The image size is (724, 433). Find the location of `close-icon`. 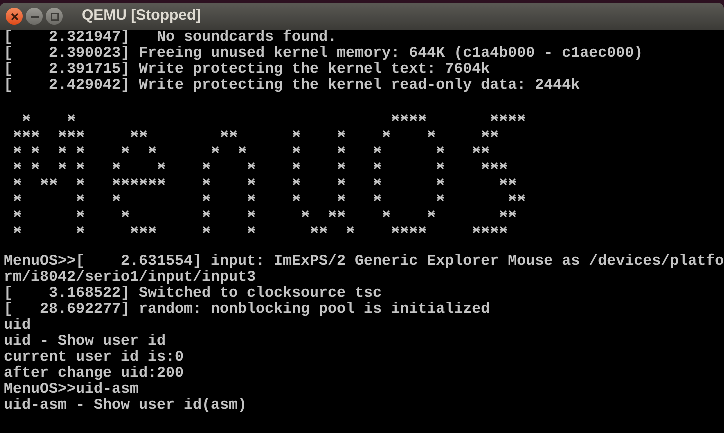

close-icon is located at coordinates (14, 16).